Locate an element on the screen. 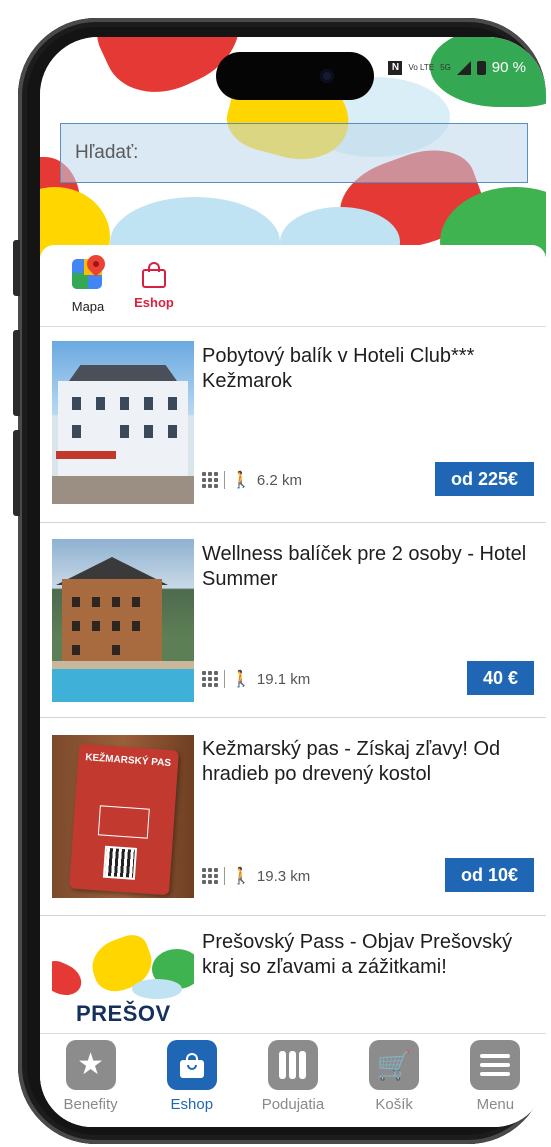 This screenshot has height=1147, width=551. nav-label: Eshop is located at coordinates (192, 1104).